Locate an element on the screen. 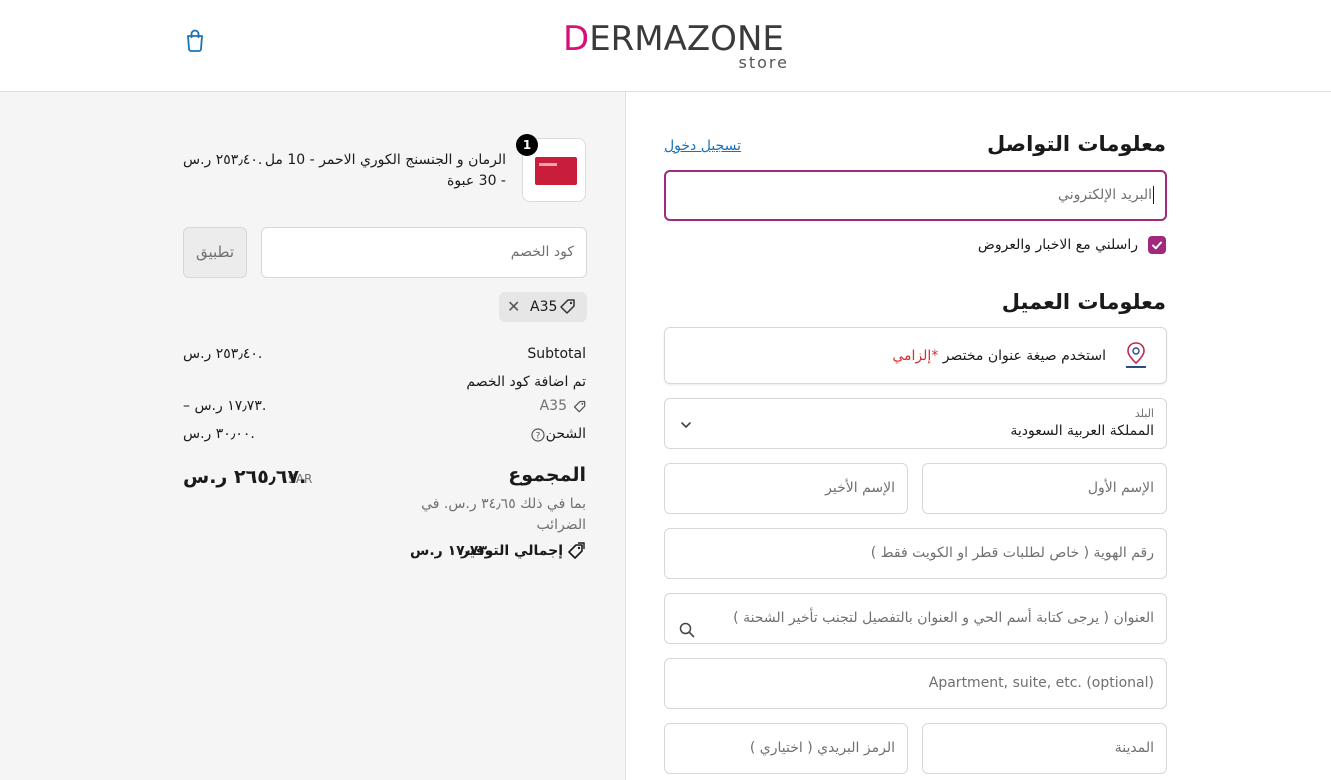 The image size is (1331, 780). logo-subtitle: store is located at coordinates (763, 62).